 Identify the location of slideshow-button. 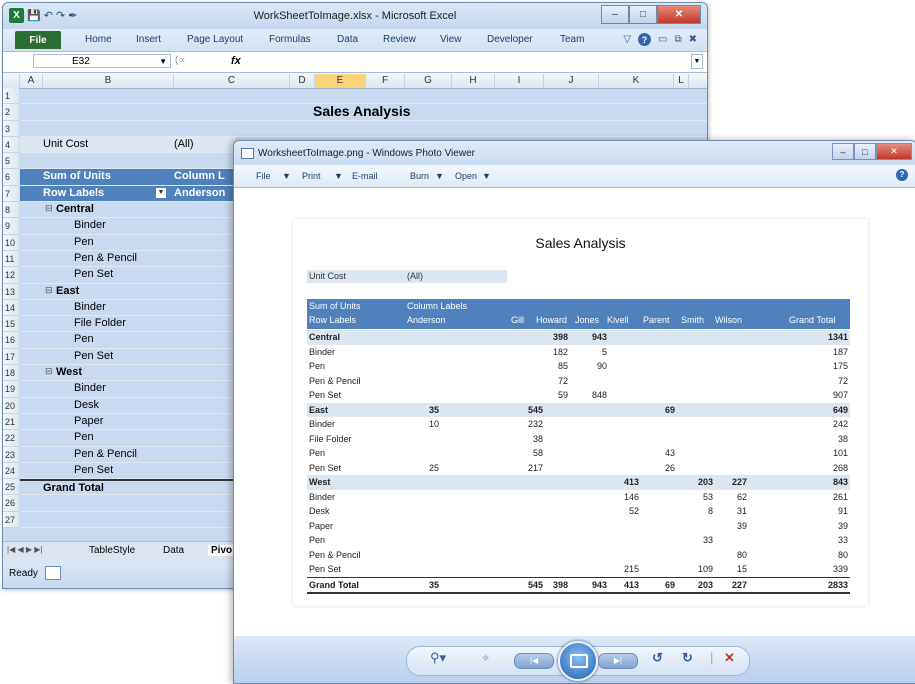
(578, 661).